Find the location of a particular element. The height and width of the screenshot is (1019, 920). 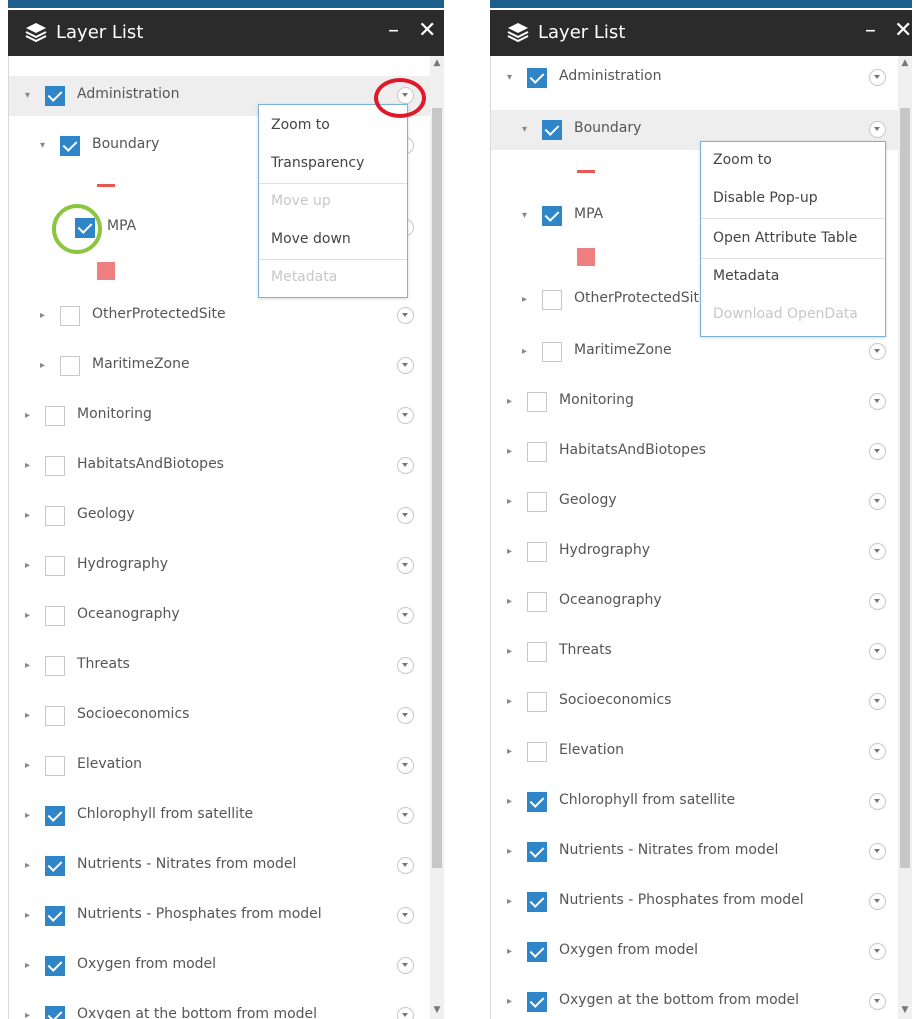

scroll-up-arrow: ▲ is located at coordinates (437, 64).